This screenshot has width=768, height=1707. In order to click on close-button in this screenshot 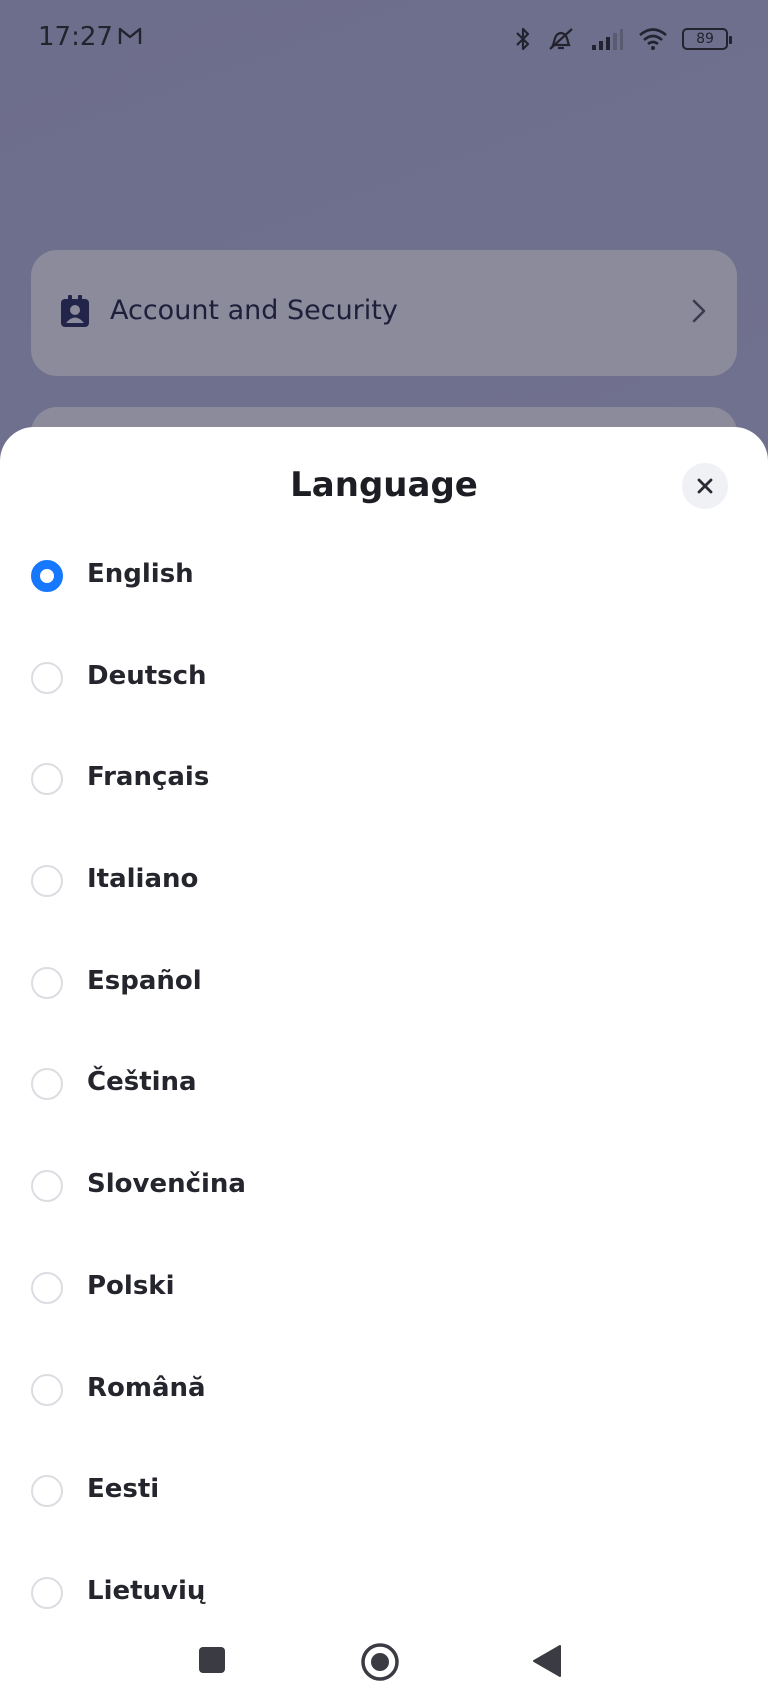, I will do `click(705, 486)`.